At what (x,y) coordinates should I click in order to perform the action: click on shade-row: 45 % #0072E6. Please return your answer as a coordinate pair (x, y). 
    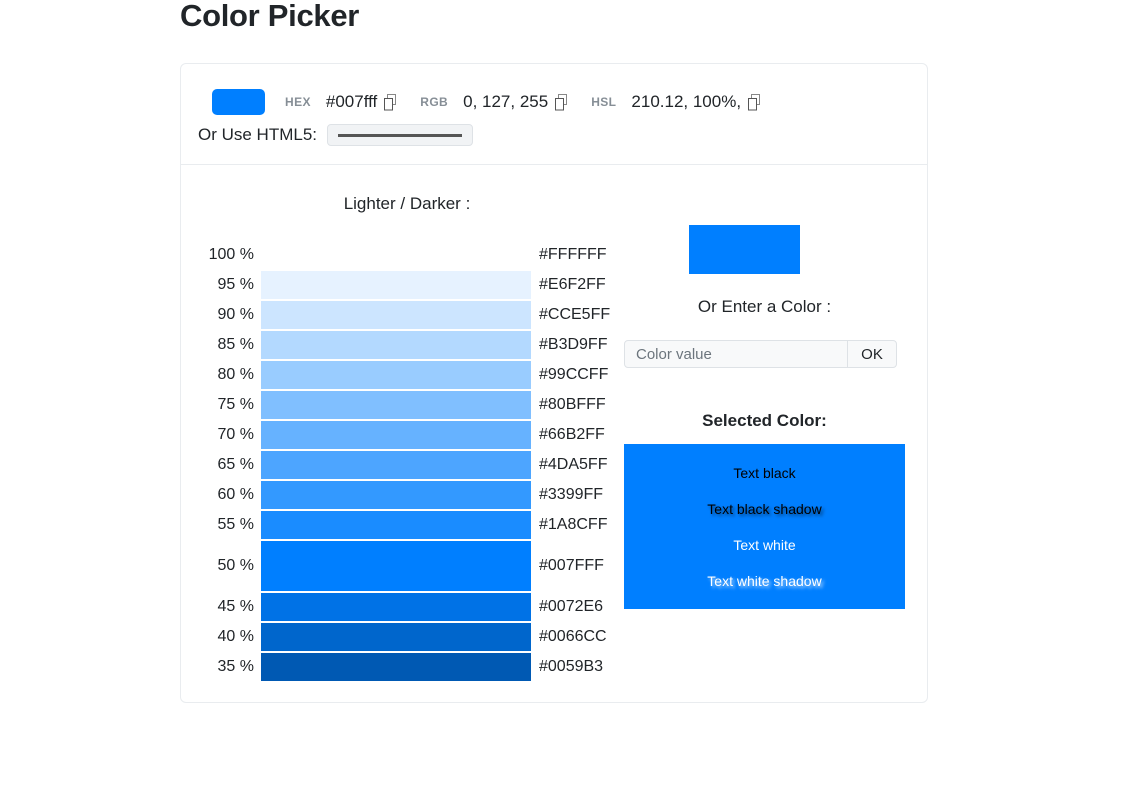
    Looking at the image, I should click on (407, 607).